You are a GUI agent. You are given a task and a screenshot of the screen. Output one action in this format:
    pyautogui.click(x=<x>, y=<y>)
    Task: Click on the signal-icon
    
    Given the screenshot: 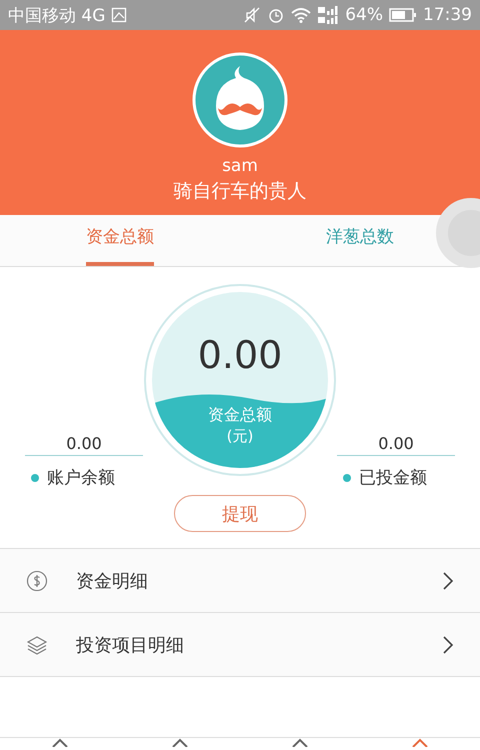 What is the action you would take?
    pyautogui.click(x=328, y=15)
    